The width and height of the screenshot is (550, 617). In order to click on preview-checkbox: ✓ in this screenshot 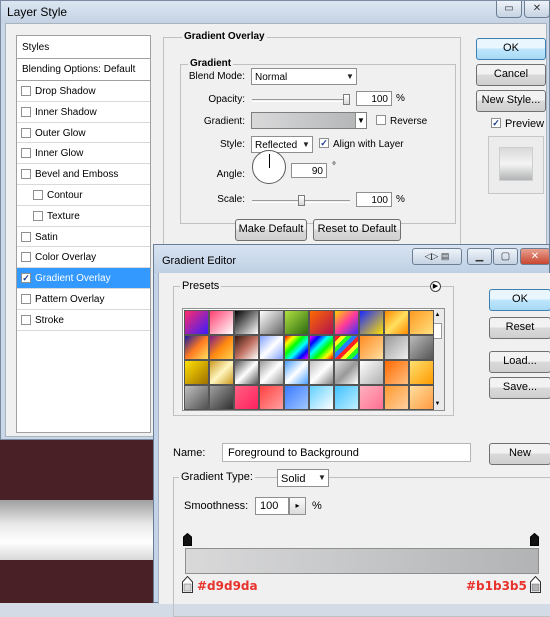, I will do `click(496, 123)`.